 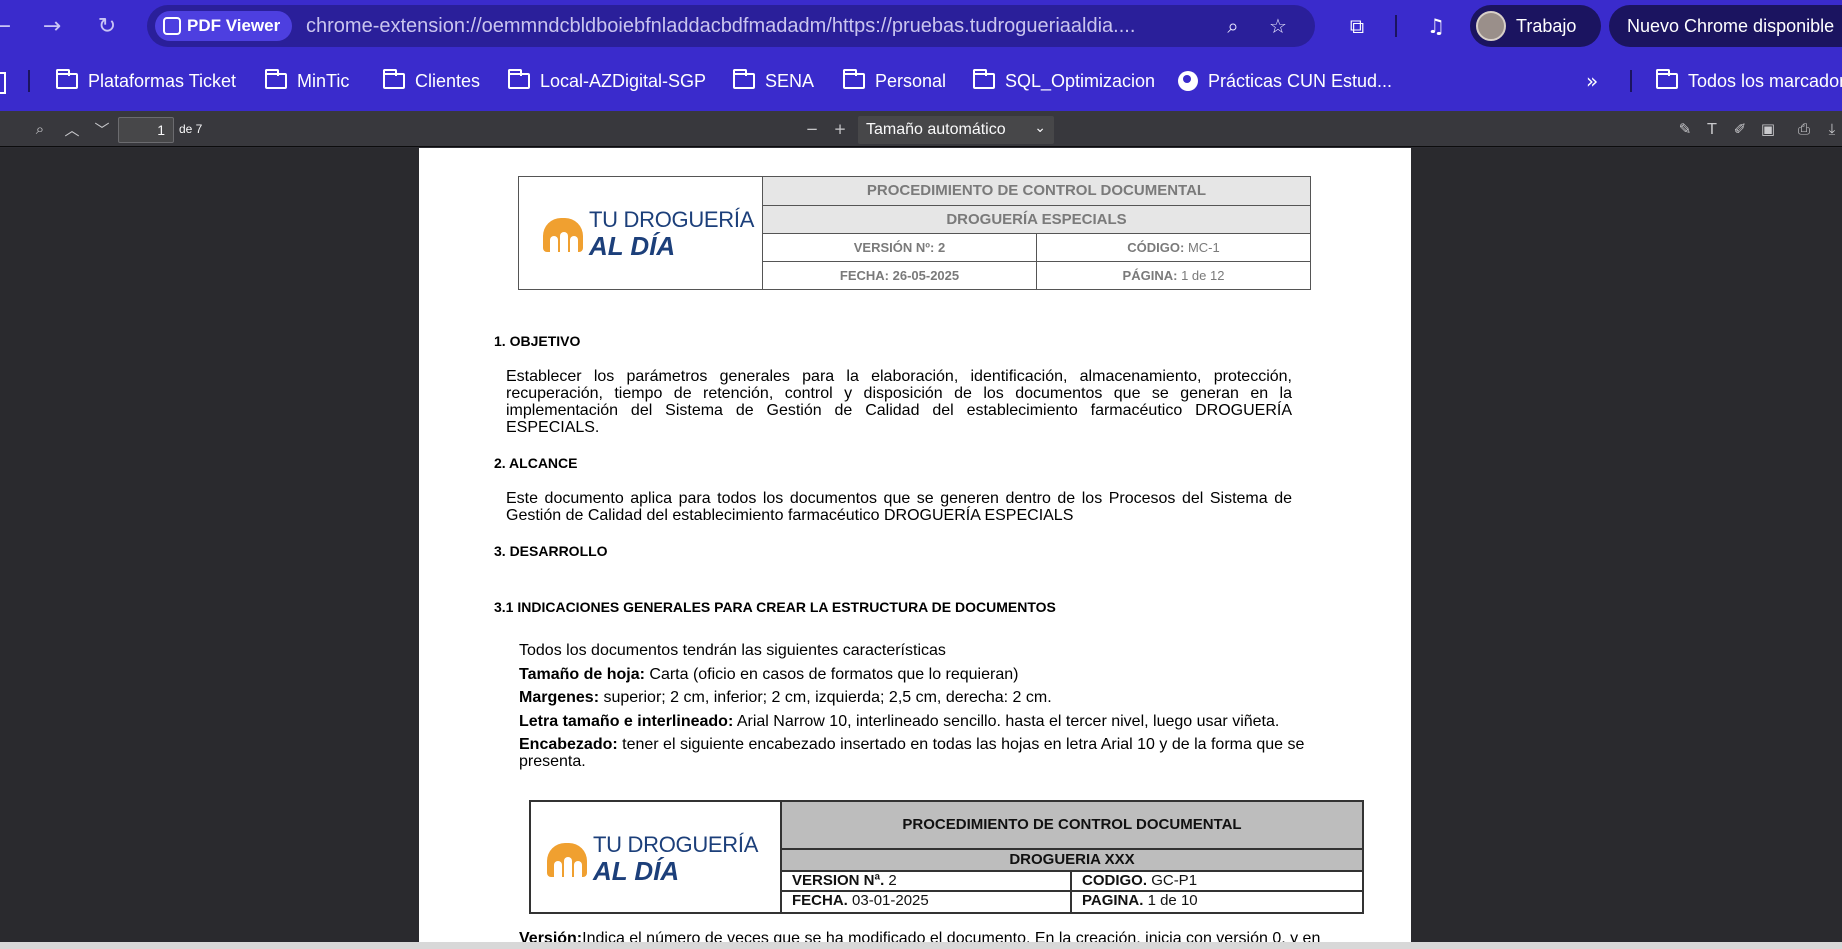 I want to click on globe-icon, so click(x=1188, y=81).